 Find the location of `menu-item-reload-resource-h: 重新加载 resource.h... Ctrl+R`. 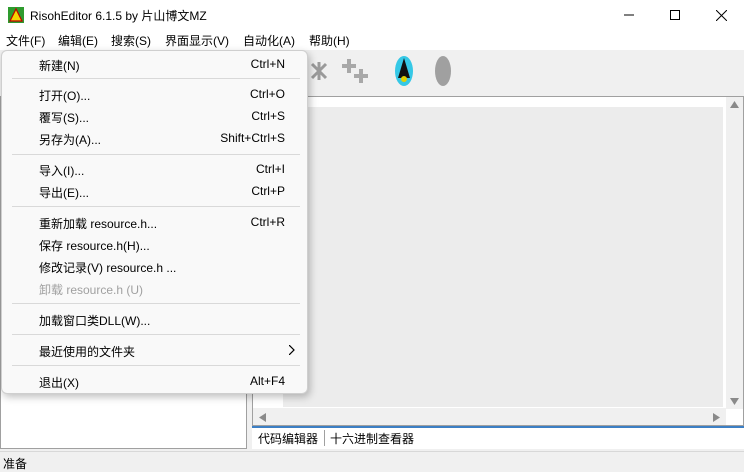

menu-item-reload-resource-h: 重新加载 resource.h... Ctrl+R is located at coordinates (154, 222).